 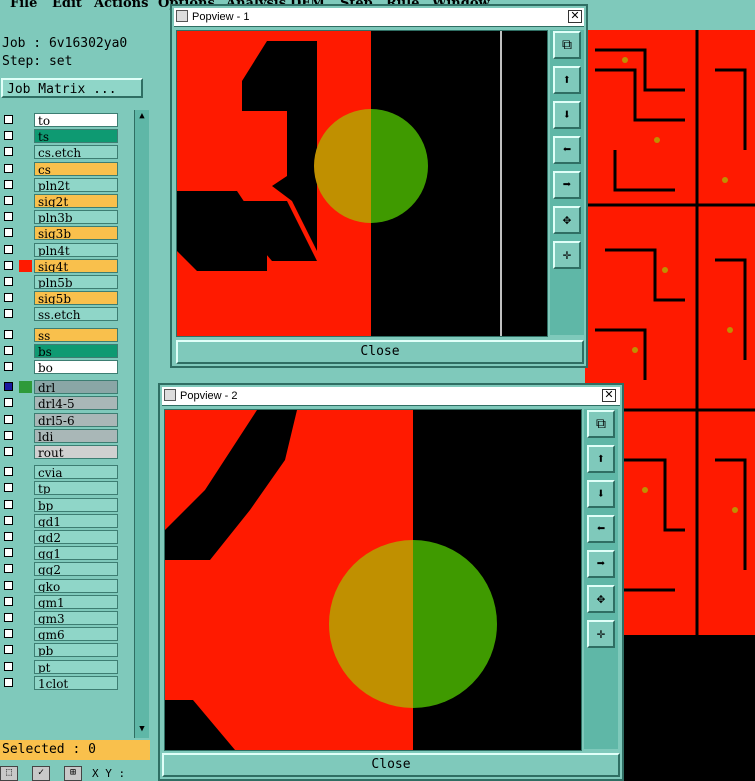 What do you see at coordinates (76, 168) in the screenshot?
I see `layer-name: cs` at bounding box center [76, 168].